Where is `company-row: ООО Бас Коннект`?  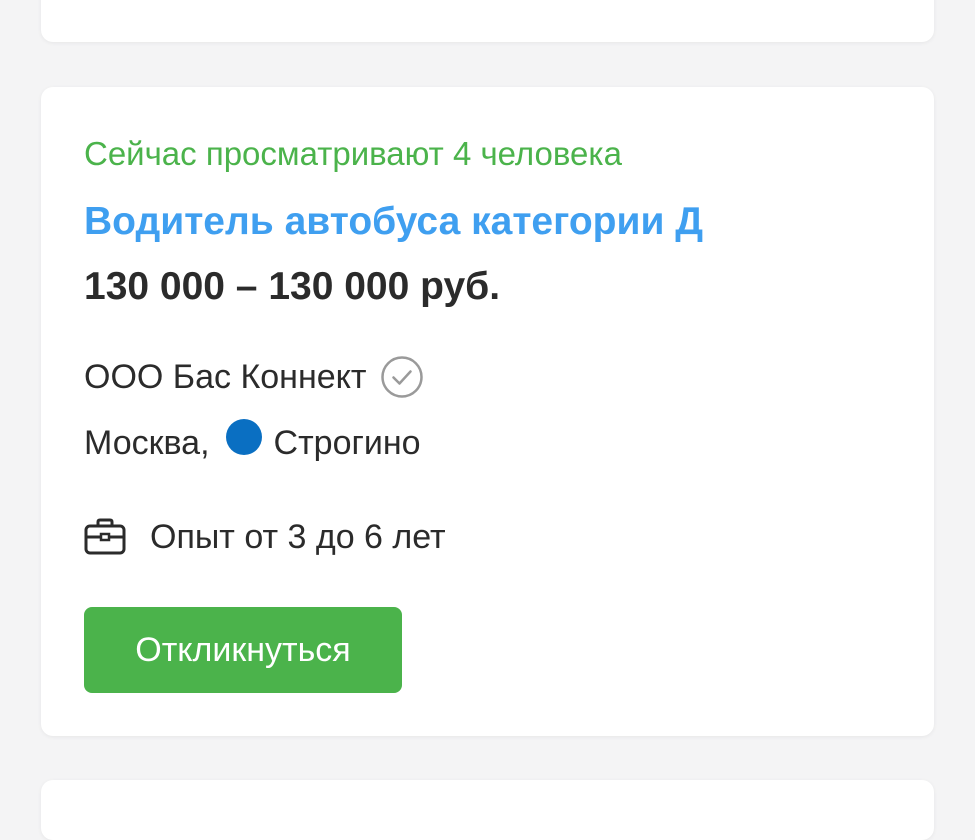
company-row: ООО Бас Коннект is located at coordinates (254, 377).